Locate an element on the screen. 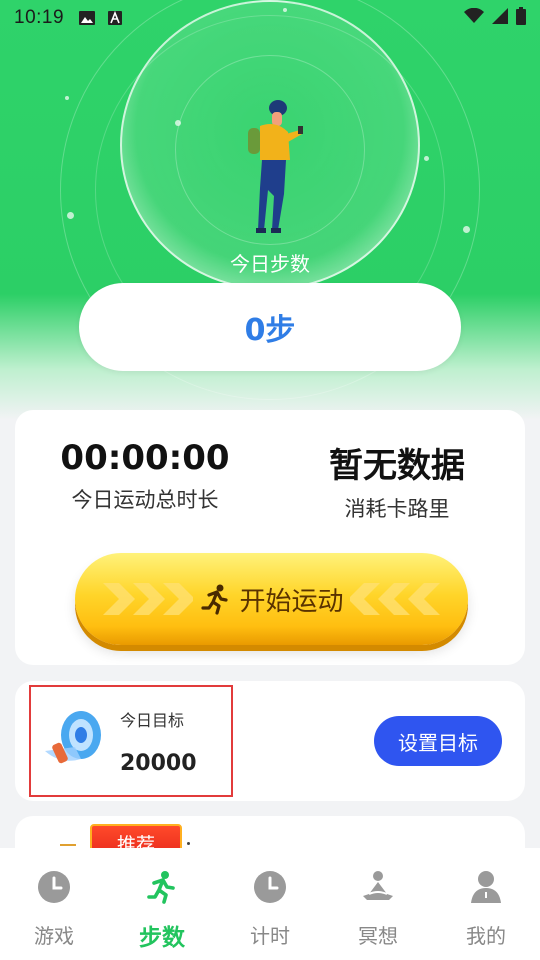 The image size is (540, 960). recommend-dot is located at coordinates (188, 843).